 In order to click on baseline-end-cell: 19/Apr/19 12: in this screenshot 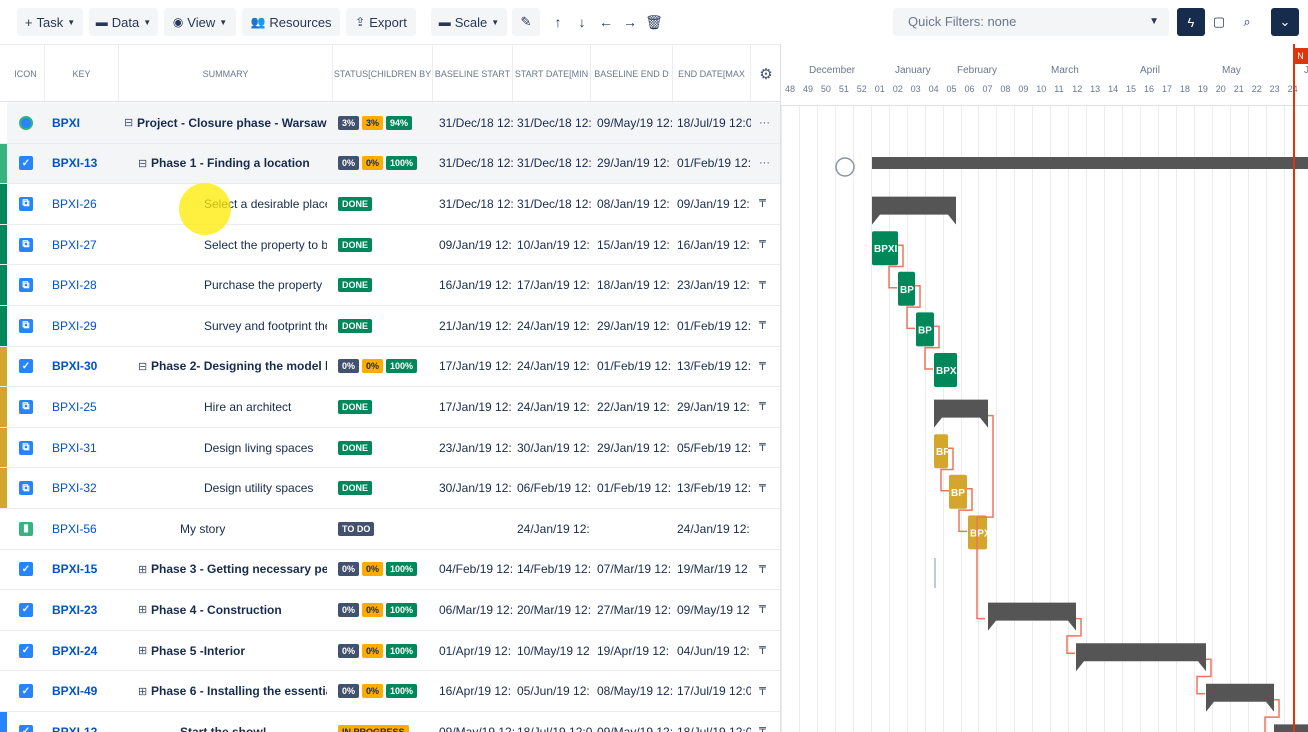, I will do `click(636, 651)`.